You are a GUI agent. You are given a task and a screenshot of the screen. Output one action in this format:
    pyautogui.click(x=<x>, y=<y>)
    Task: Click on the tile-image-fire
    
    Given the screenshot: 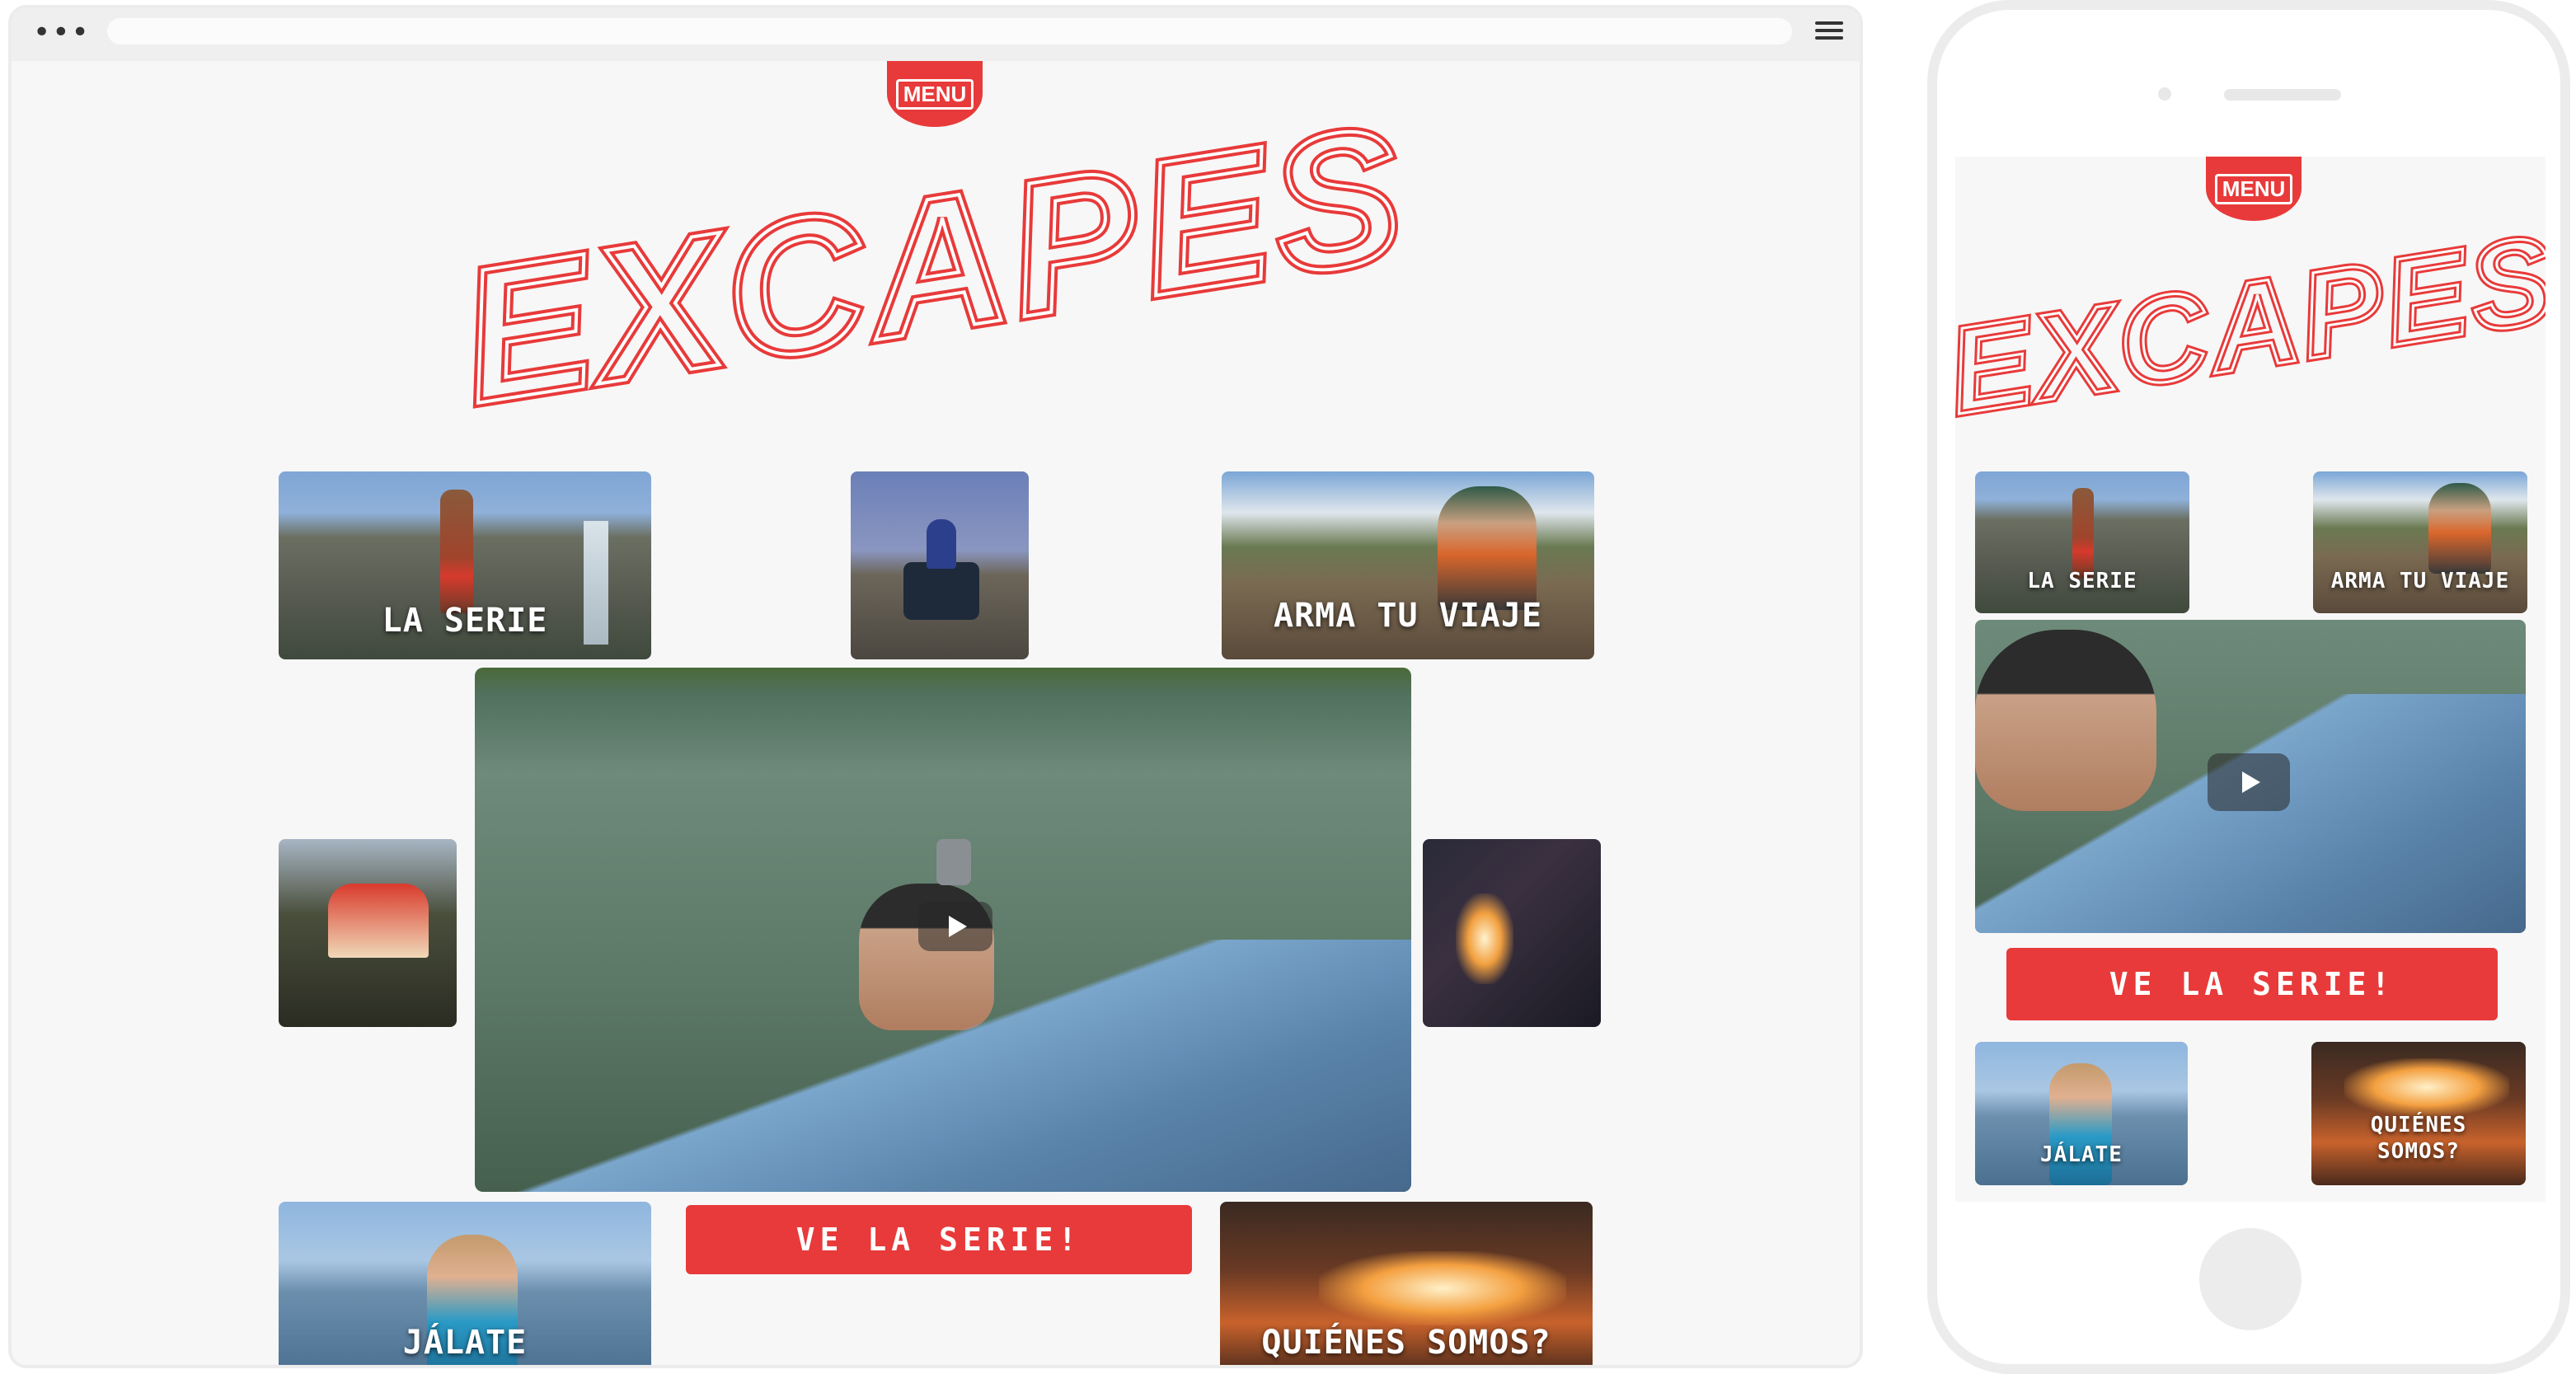 What is the action you would take?
    pyautogui.click(x=1485, y=938)
    